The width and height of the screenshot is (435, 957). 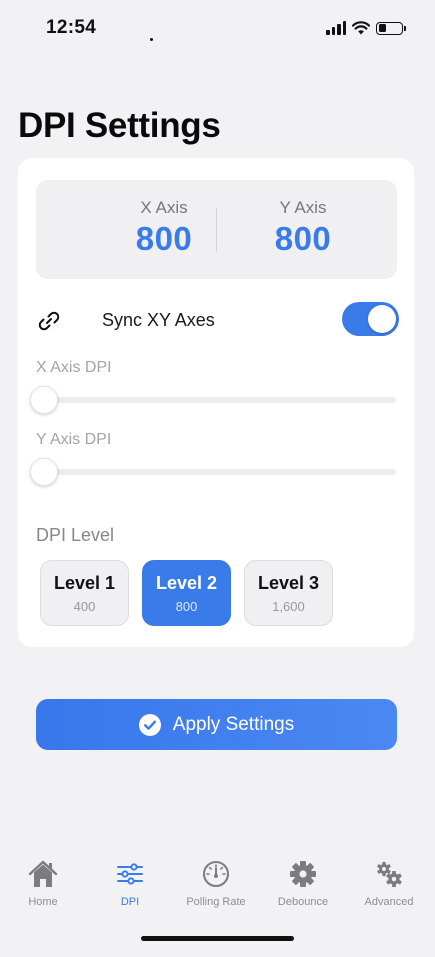 I want to click on y-axis-label: Y Axis, so click(x=303, y=207).